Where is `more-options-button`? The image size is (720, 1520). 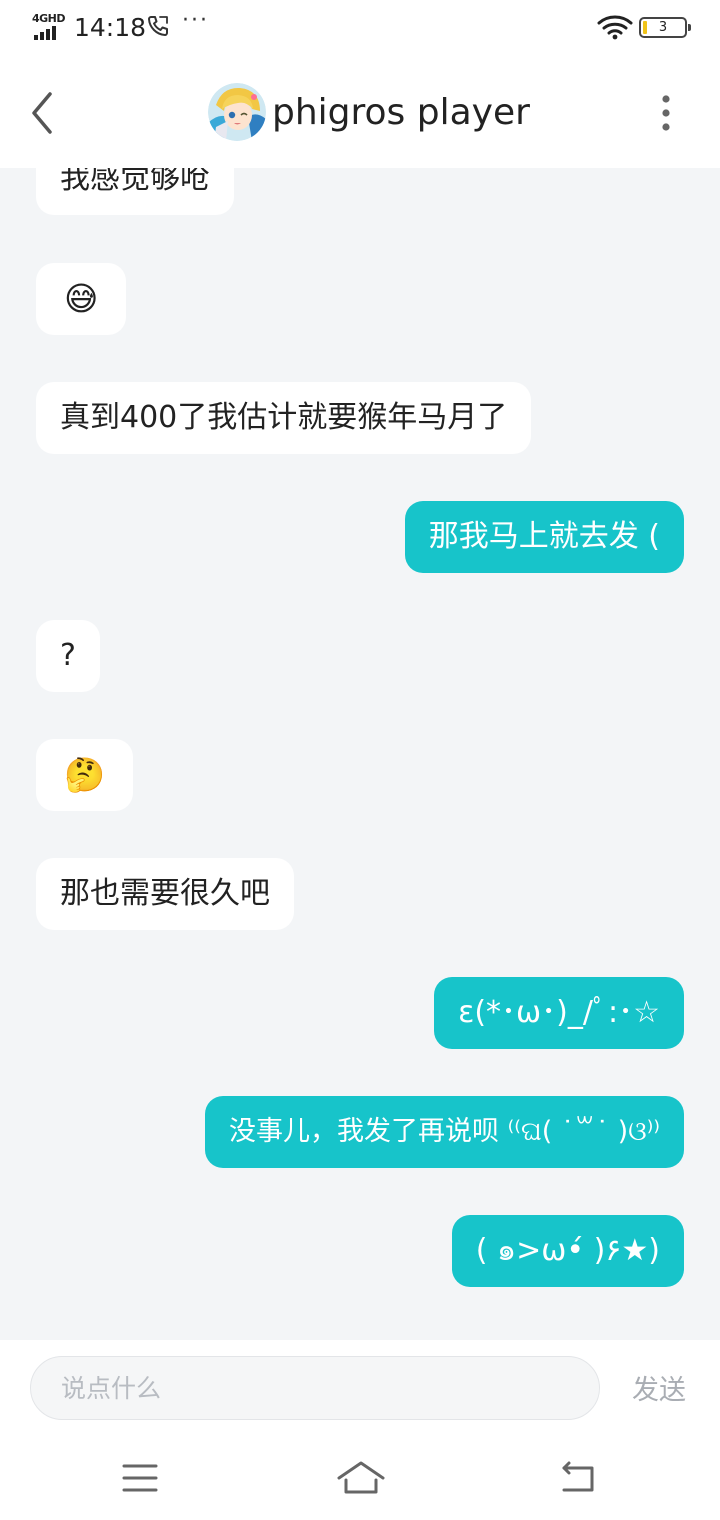
more-options-button is located at coordinates (666, 113).